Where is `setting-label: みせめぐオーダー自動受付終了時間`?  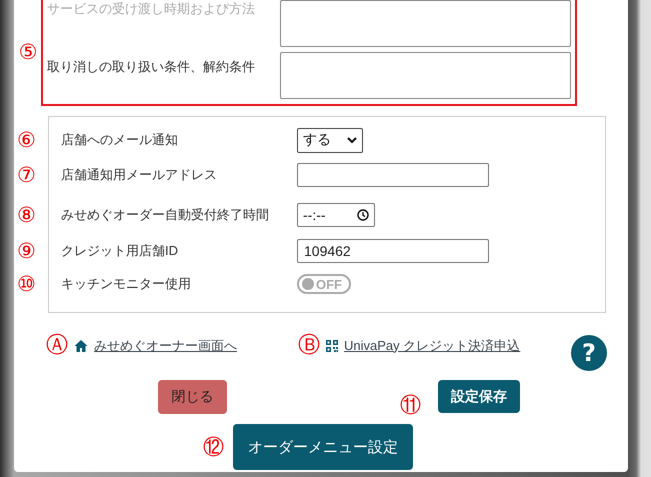
setting-label: みせめぐオーダー自動受付終了時間 is located at coordinates (165, 215).